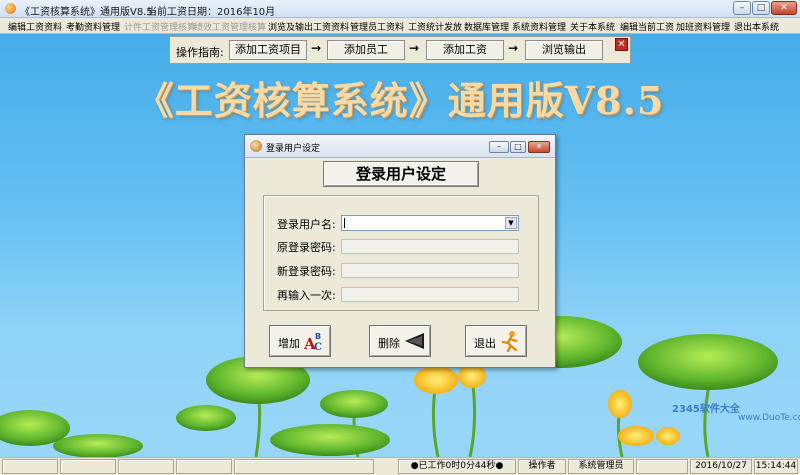 This screenshot has height=475, width=800. I want to click on close-button: ✕, so click(784, 8).